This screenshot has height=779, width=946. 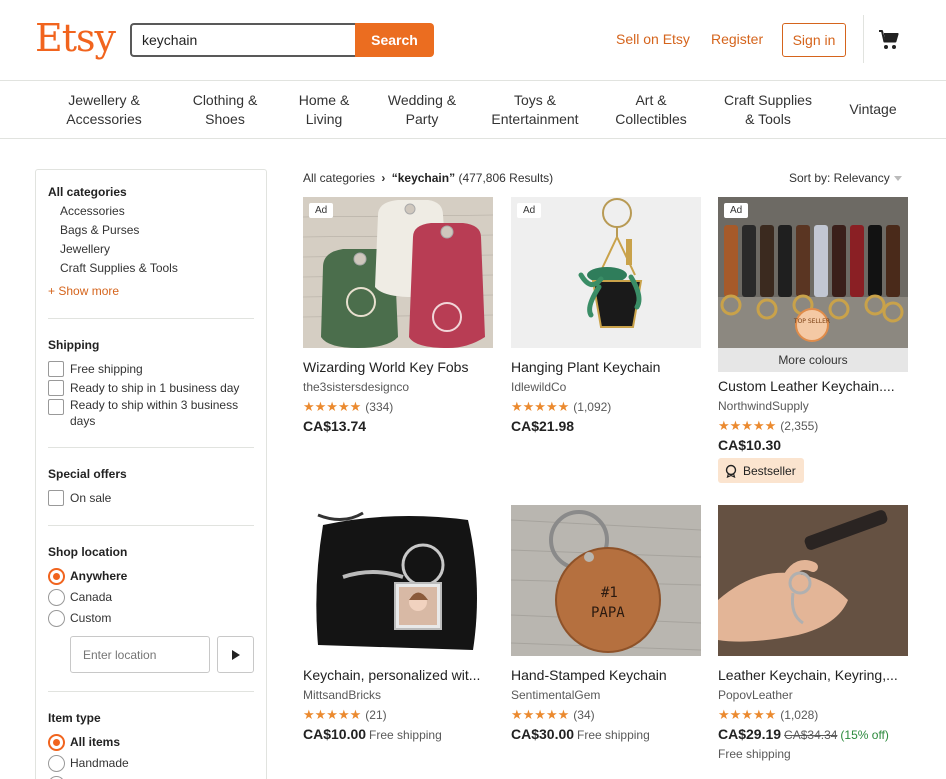 What do you see at coordinates (394, 40) in the screenshot?
I see `search-button: Search` at bounding box center [394, 40].